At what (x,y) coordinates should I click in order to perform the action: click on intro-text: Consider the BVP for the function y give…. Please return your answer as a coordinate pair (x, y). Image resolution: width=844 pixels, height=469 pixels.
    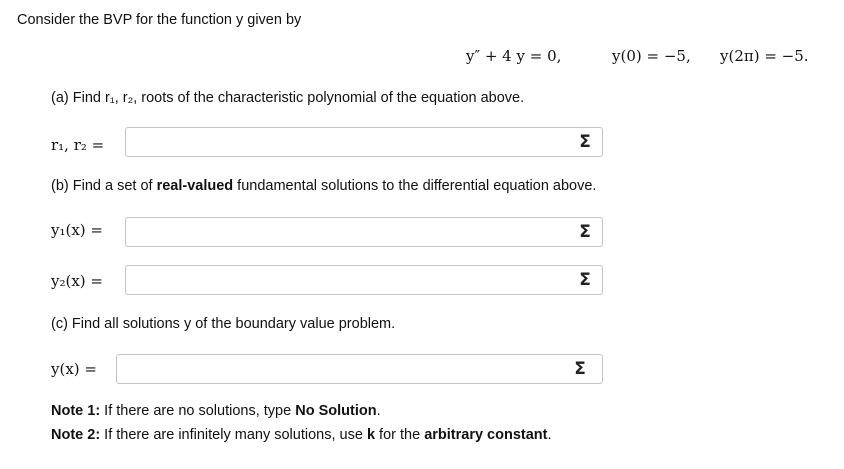
    Looking at the image, I should click on (159, 20).